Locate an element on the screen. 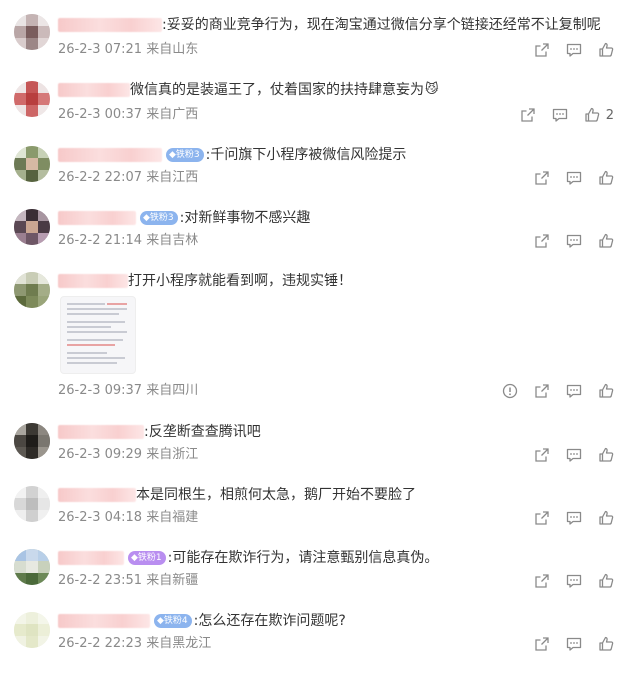 This screenshot has width=624, height=680. comment-location: 来自江西 is located at coordinates (172, 177).